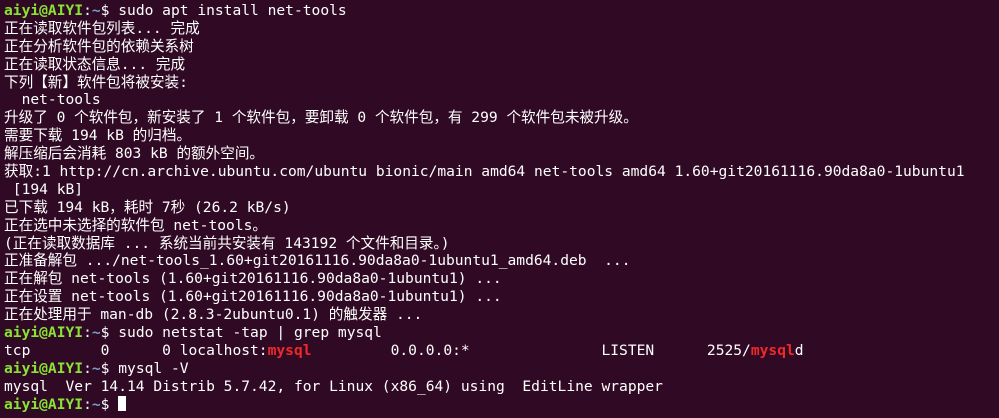  What do you see at coordinates (135, 225) in the screenshot?
I see `output-text: 正在选中未选择的软件包 net-tools。` at bounding box center [135, 225].